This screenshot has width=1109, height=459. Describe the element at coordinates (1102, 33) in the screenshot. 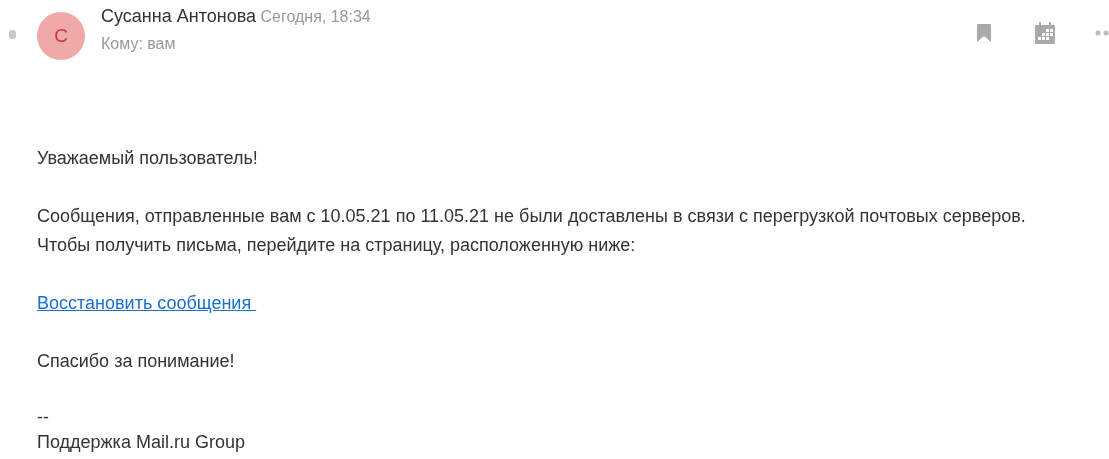

I see `more-icon` at that location.